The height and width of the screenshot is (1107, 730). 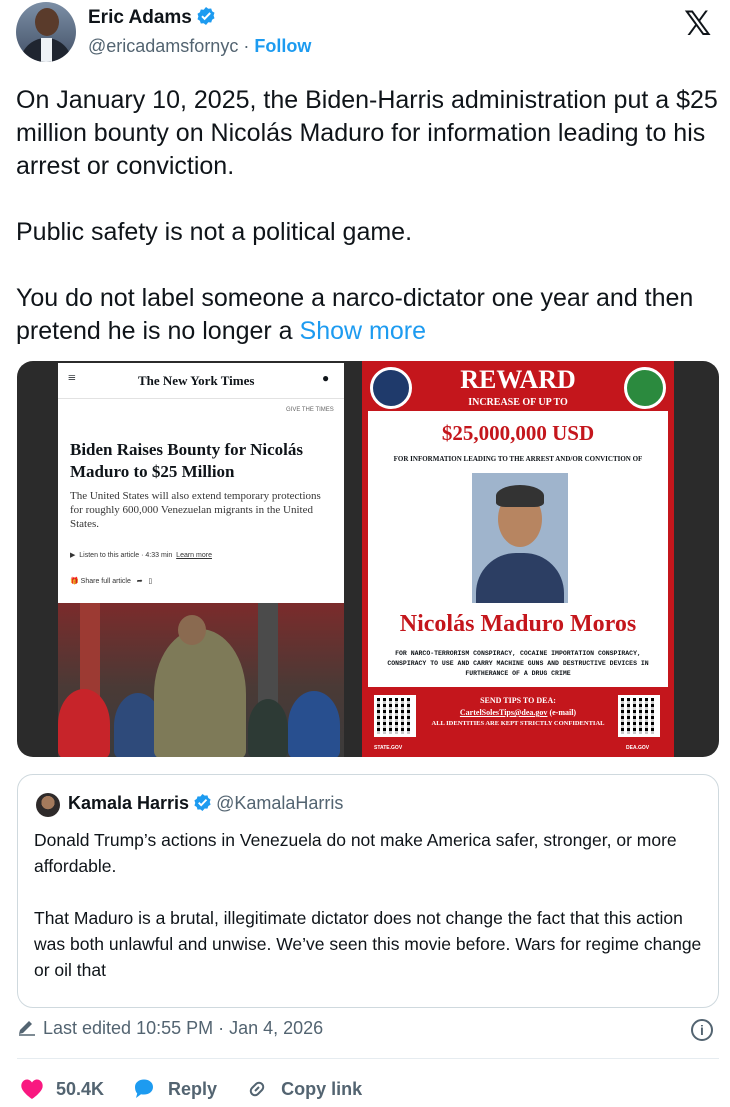 I want to click on author-handle-row: @ericadamsfornyc · Follow, so click(x=199, y=46).